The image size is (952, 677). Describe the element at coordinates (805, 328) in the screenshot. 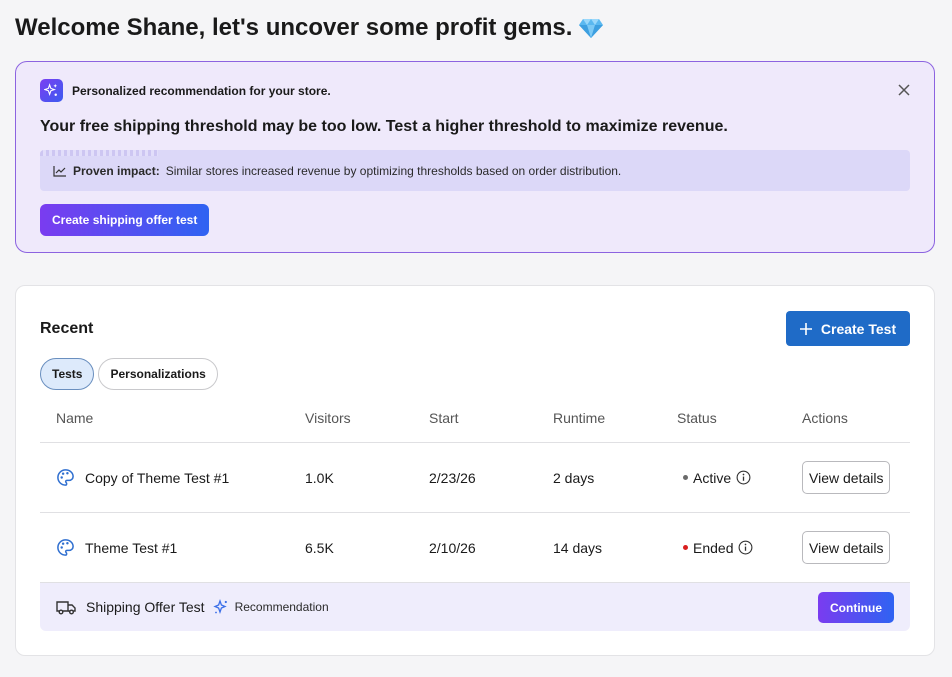

I see `plus-icon` at that location.